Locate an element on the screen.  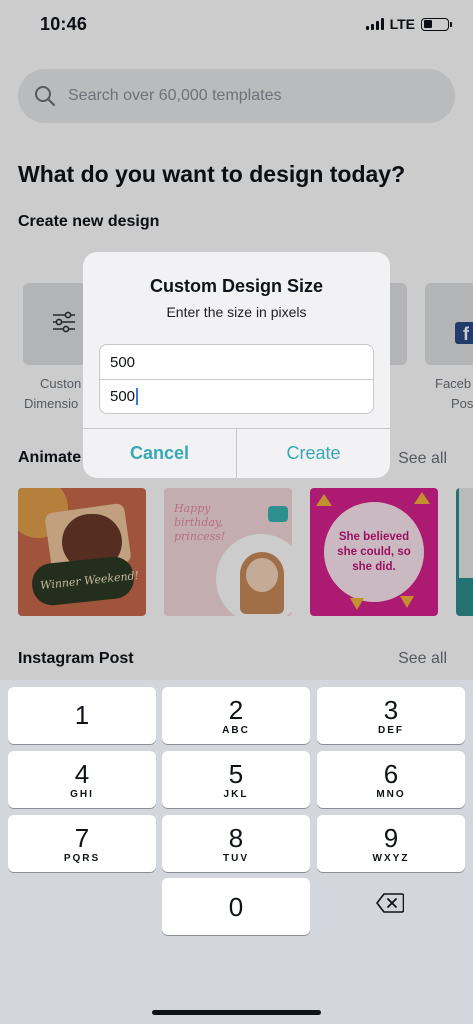
dialog-title: Custom Design Size is located at coordinates (236, 286).